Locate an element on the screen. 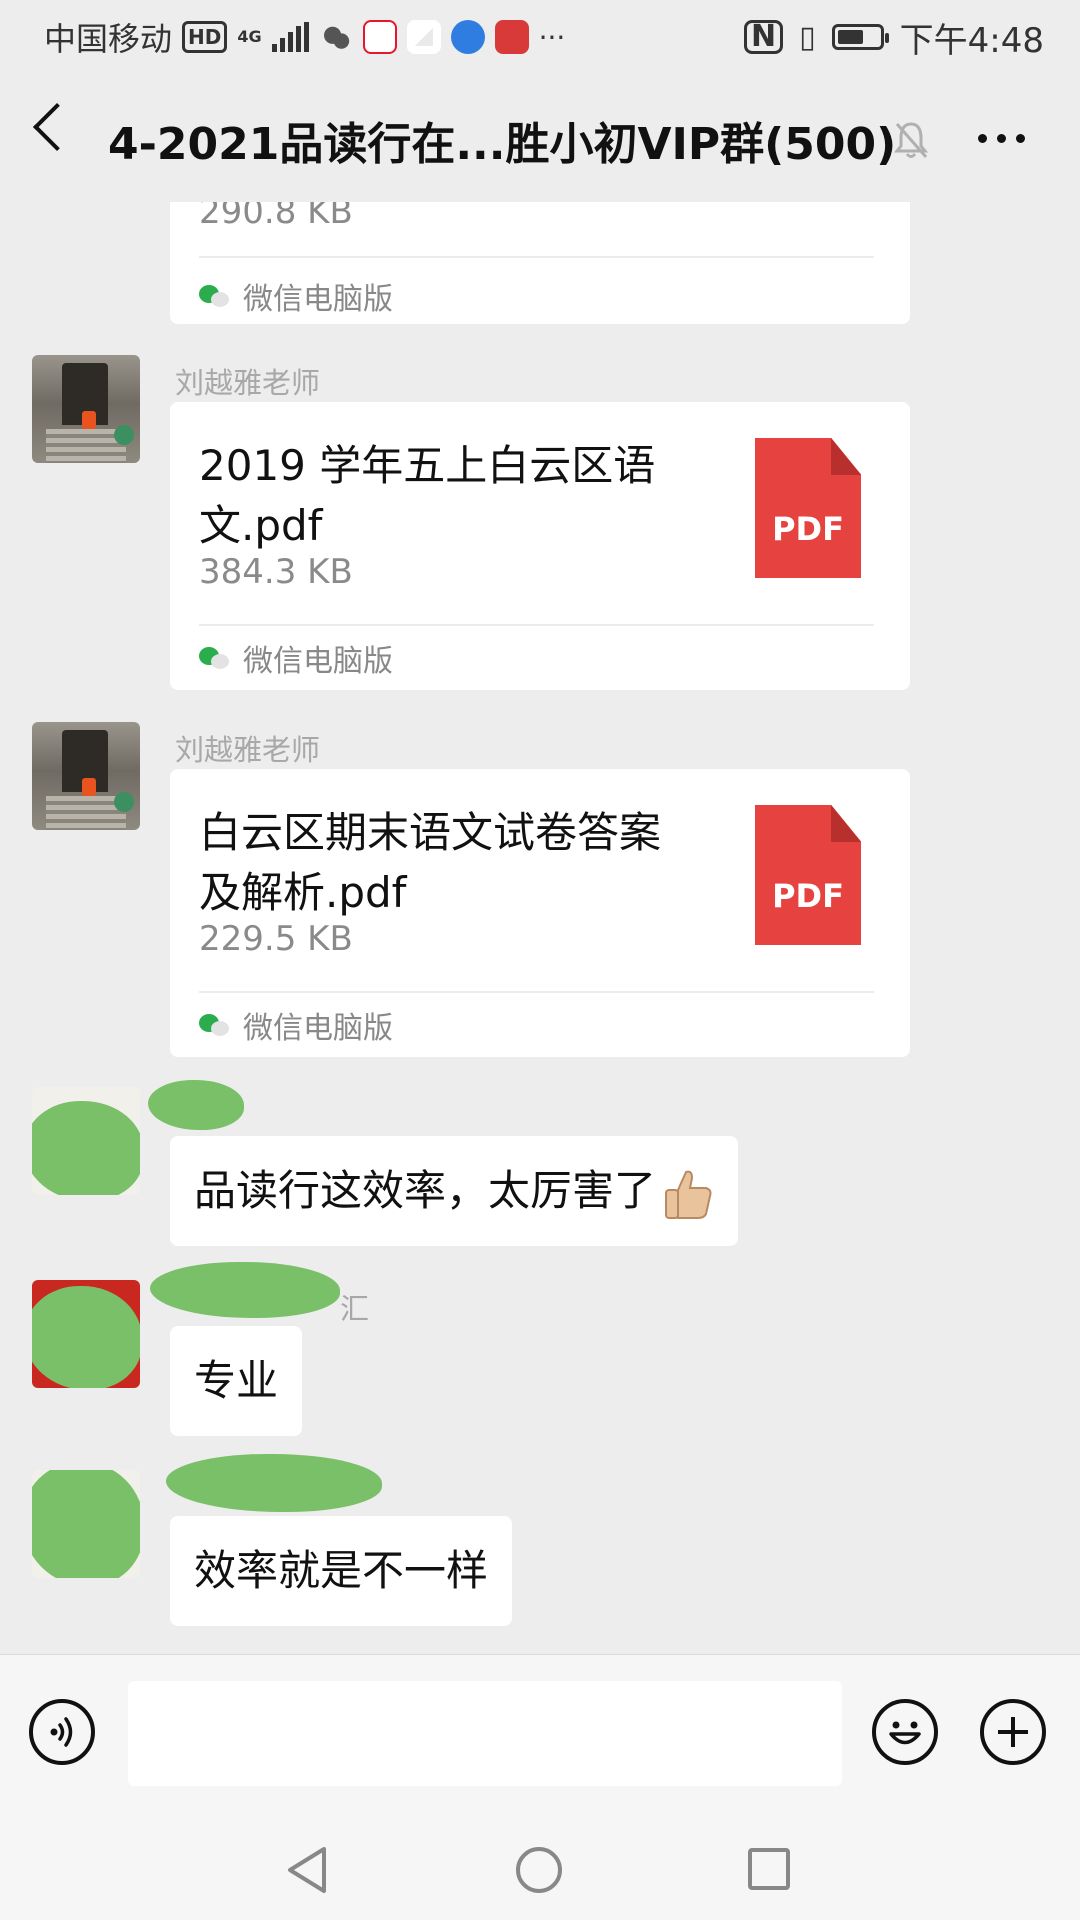 The height and width of the screenshot is (1920, 1080). hd-badge: HD is located at coordinates (205, 37).